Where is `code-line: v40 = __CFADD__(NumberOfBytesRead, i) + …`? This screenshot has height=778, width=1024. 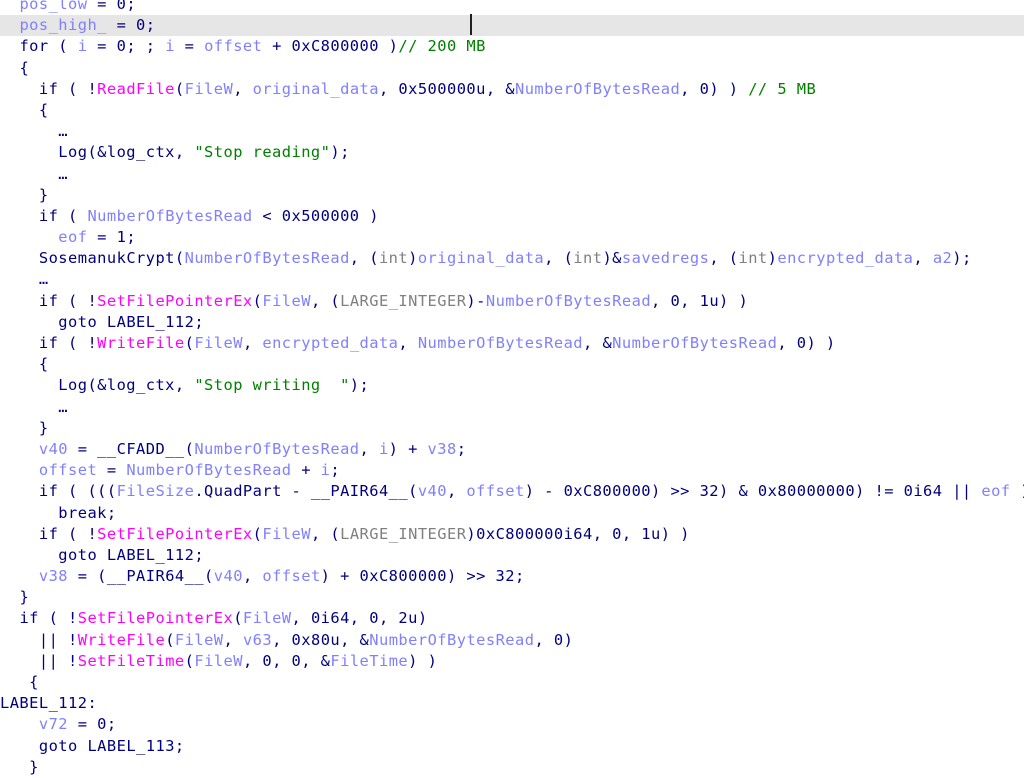
code-line: v40 = __CFADD__(NumberOfBytesRead, i) + … is located at coordinates (512, 449).